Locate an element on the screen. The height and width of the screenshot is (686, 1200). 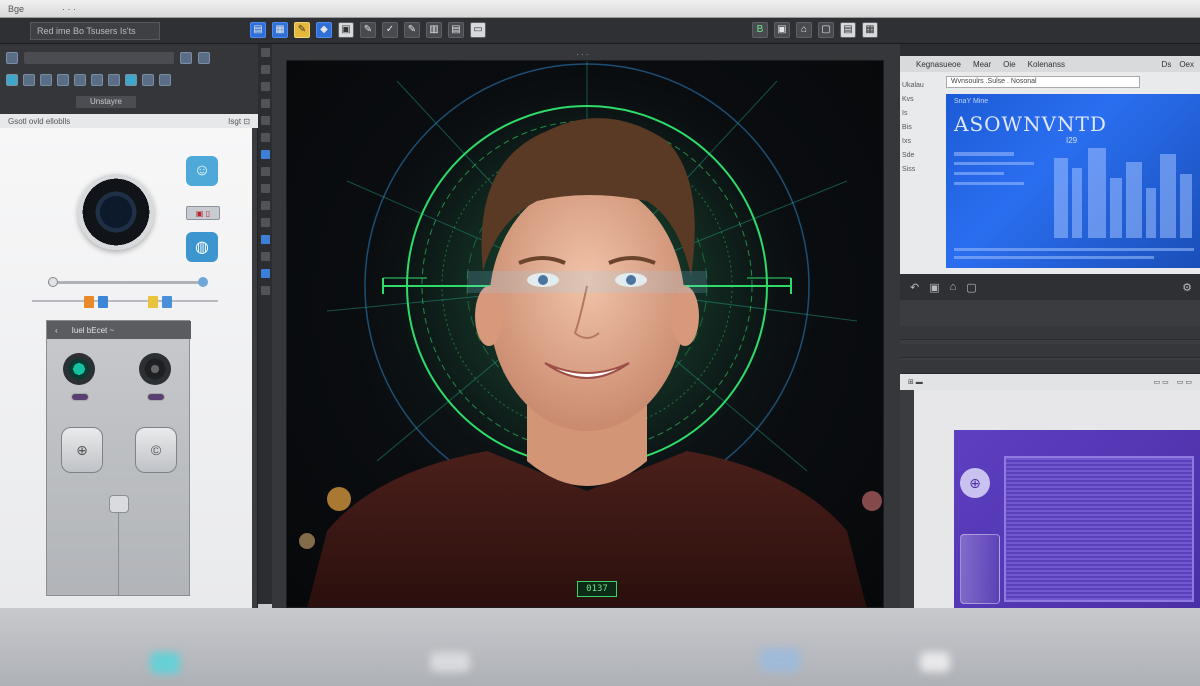
preview-content: ⊕ is located at coordinates (1077, 519).